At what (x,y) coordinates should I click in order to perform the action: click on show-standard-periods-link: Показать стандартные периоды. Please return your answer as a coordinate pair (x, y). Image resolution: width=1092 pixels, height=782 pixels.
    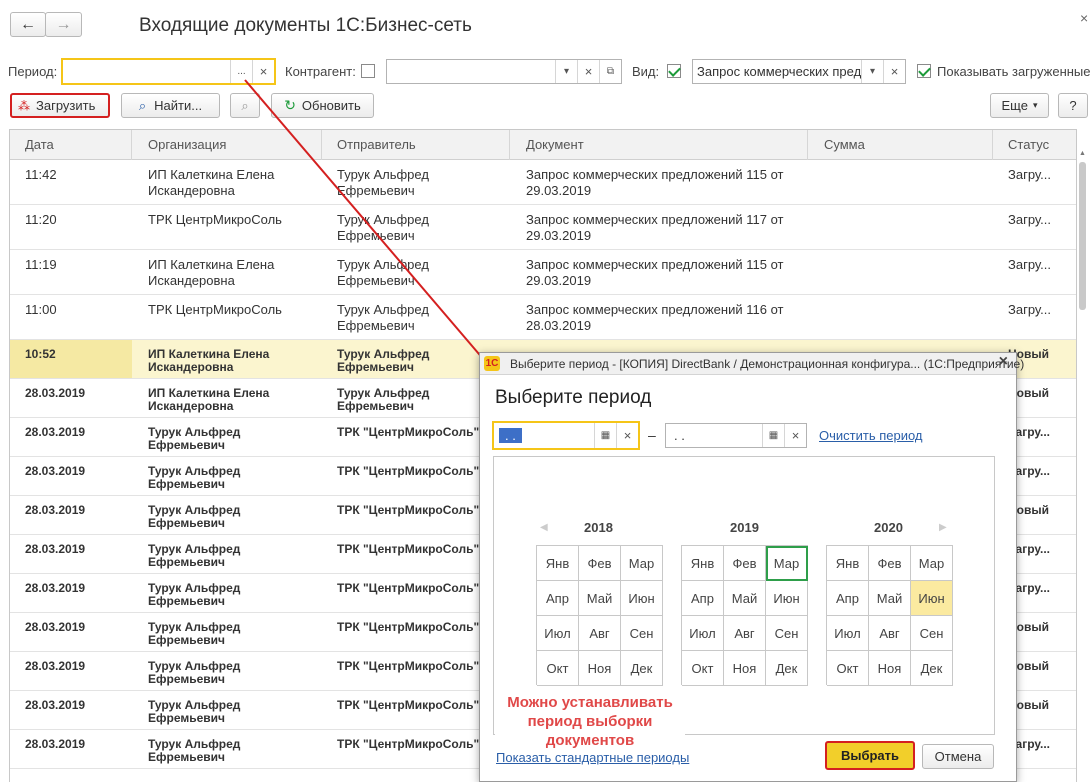
    Looking at the image, I should click on (592, 757).